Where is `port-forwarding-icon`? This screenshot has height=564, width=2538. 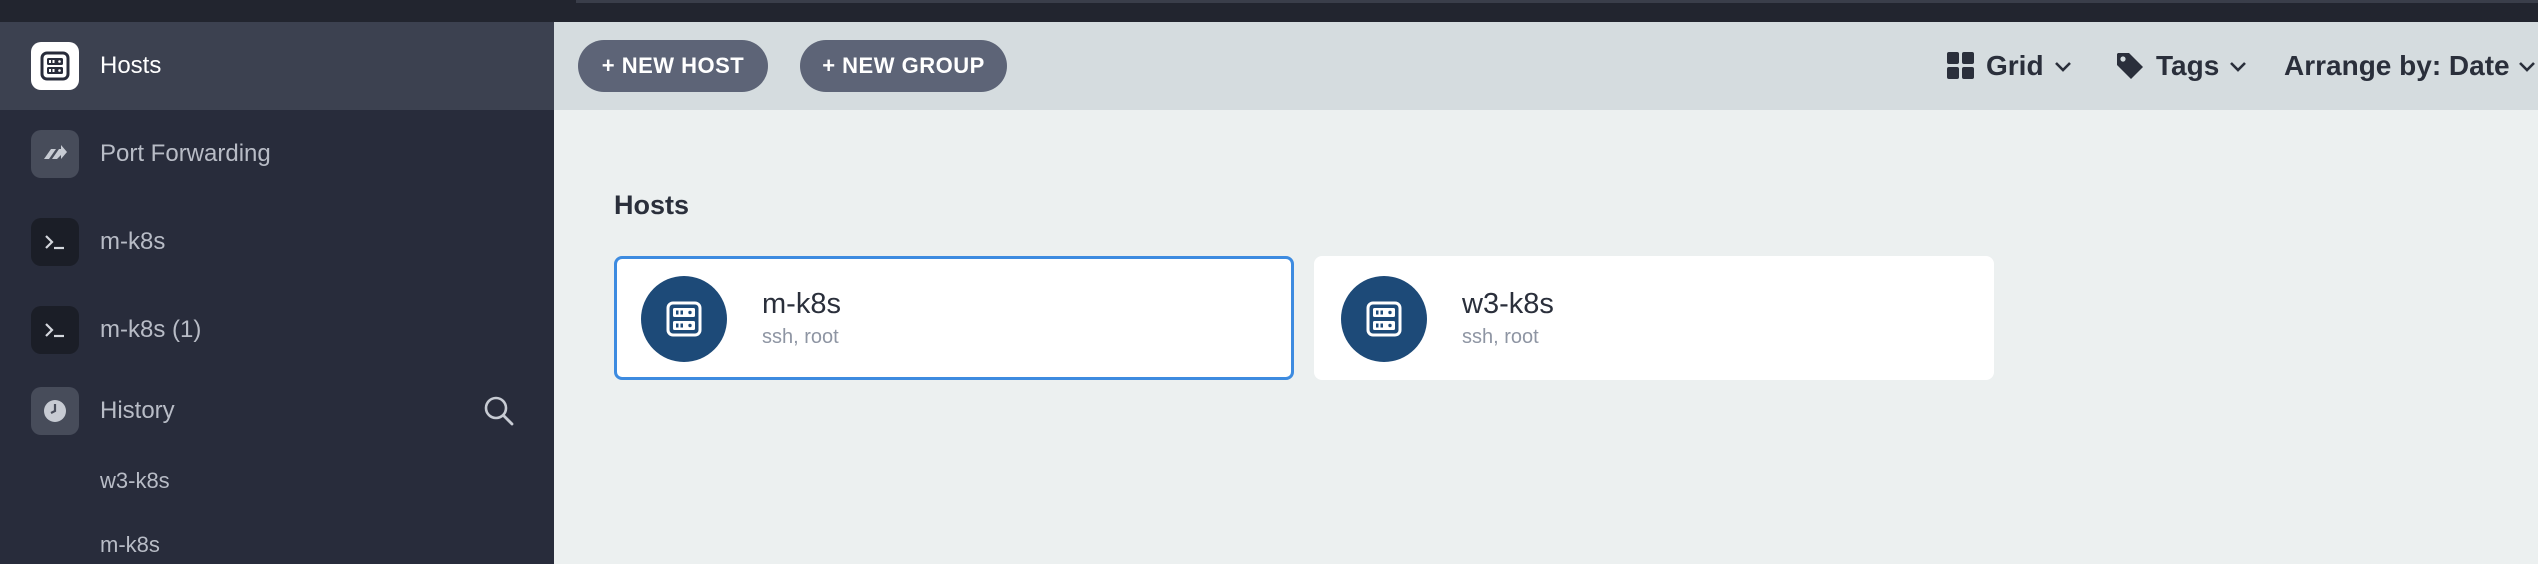
port-forwarding-icon is located at coordinates (55, 154).